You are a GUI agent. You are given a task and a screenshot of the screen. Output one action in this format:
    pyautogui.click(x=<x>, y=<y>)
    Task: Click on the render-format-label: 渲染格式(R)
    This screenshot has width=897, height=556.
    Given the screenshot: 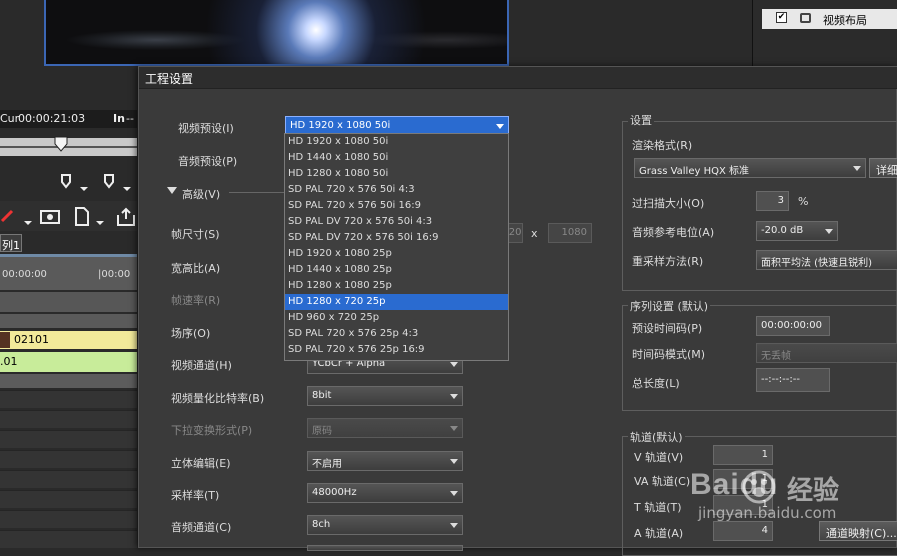 What is the action you would take?
    pyautogui.click(x=662, y=145)
    